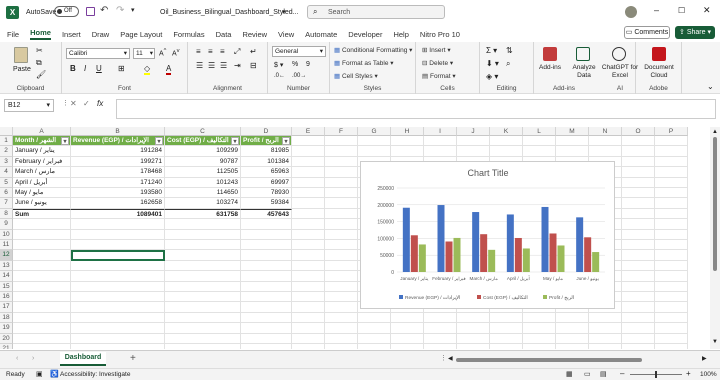 Image resolution: width=720 pixels, height=380 pixels. Describe the element at coordinates (400, 34) in the screenshot. I see `tab-help: Help` at that location.